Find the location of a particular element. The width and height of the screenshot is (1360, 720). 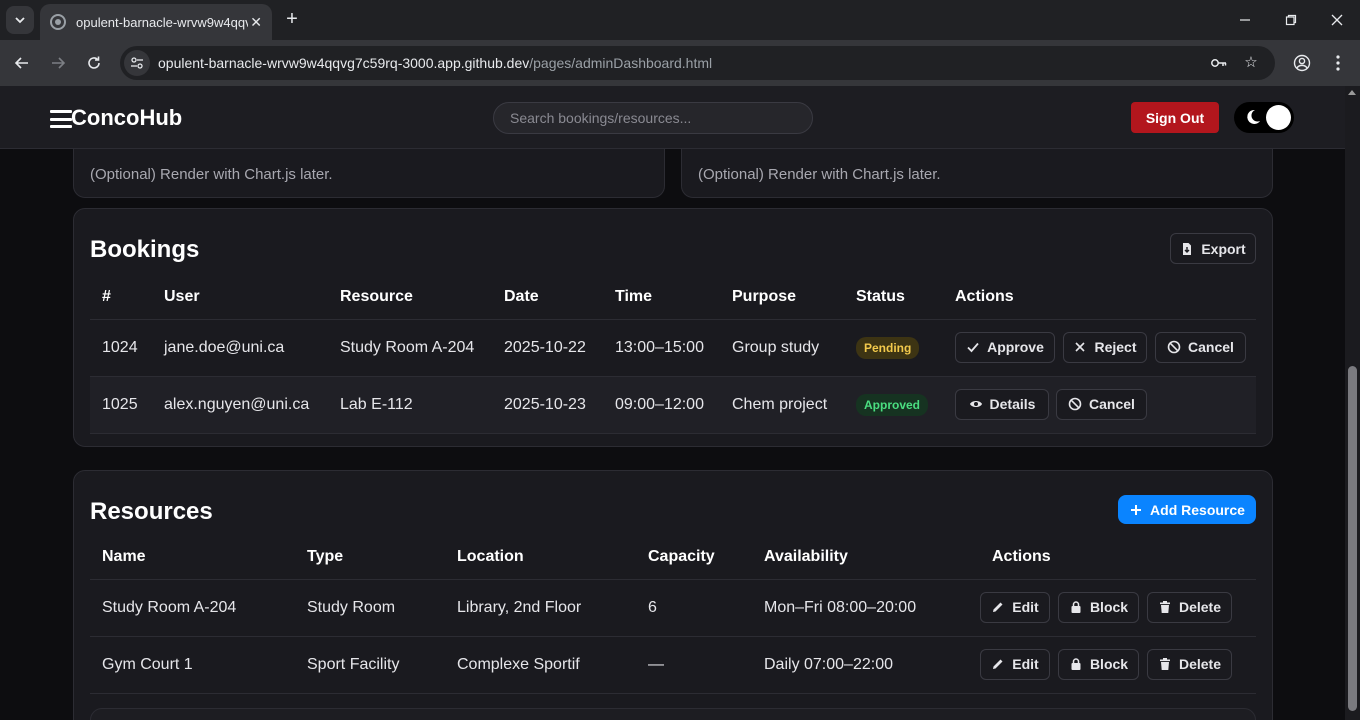

edit-label: Edit is located at coordinates (1025, 664).